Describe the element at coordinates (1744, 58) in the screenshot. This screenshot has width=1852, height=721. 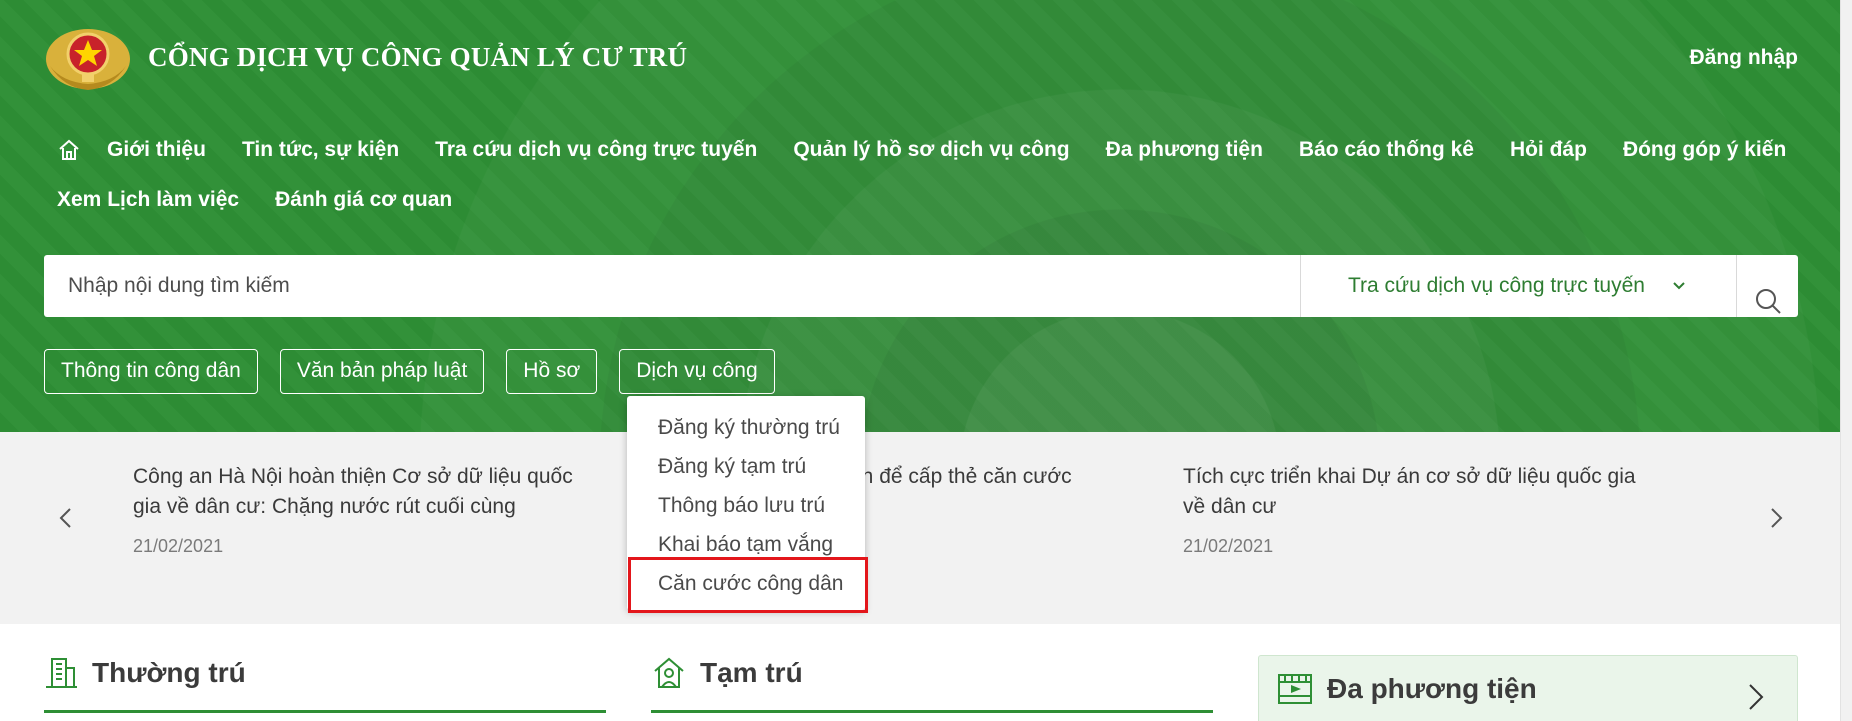
I see `login-link: Đăng nhập` at that location.